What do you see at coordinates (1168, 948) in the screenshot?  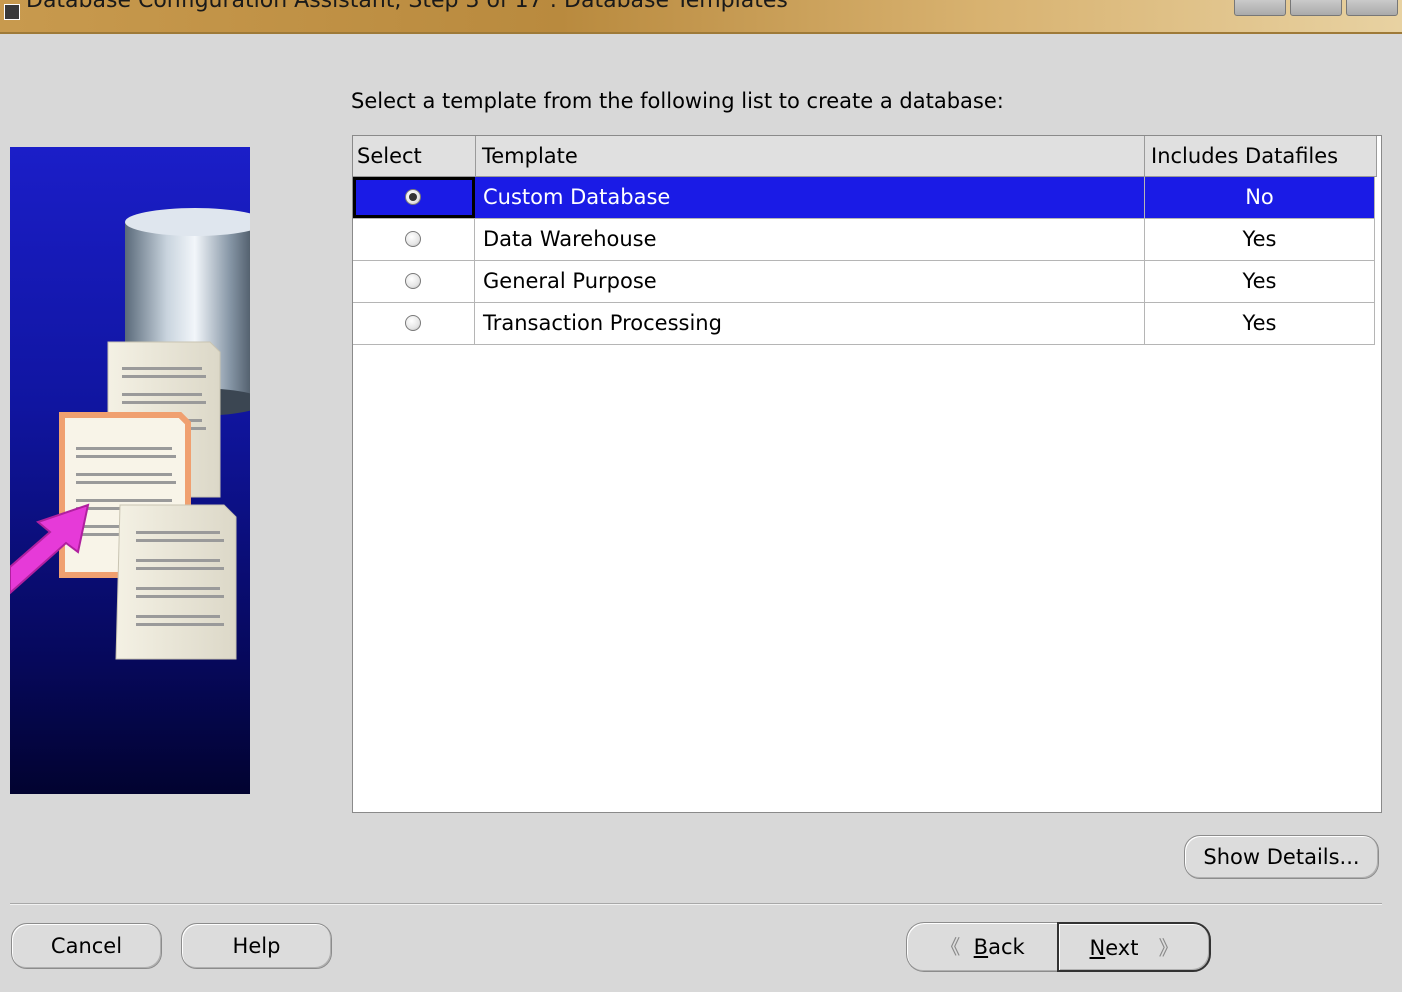 I see `chevron-right-icon: 》` at bounding box center [1168, 948].